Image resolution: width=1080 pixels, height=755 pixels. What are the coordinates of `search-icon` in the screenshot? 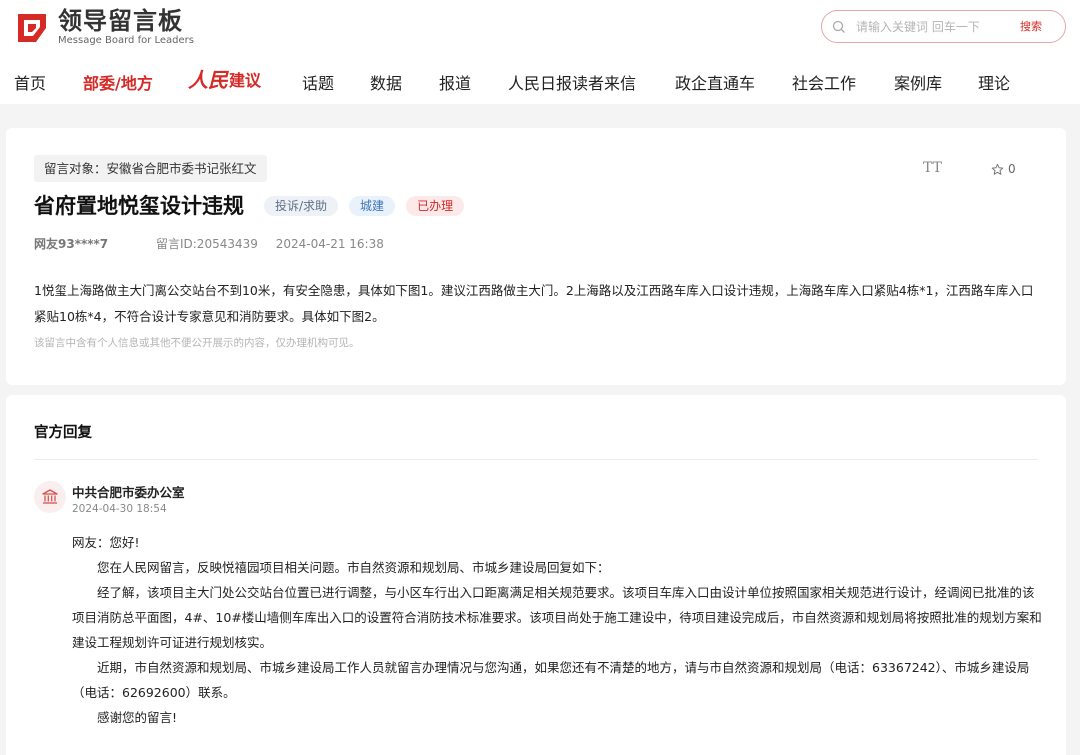 It's located at (838, 26).